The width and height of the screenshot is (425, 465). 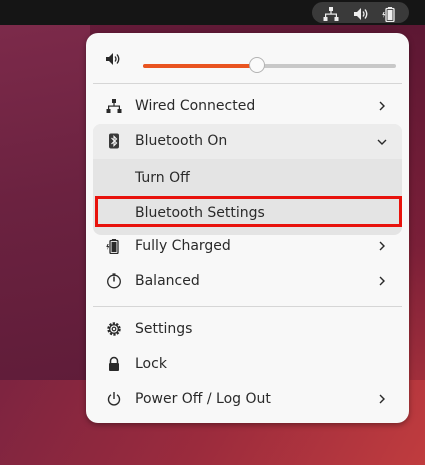 What do you see at coordinates (114, 399) in the screenshot?
I see `power-icon` at bounding box center [114, 399].